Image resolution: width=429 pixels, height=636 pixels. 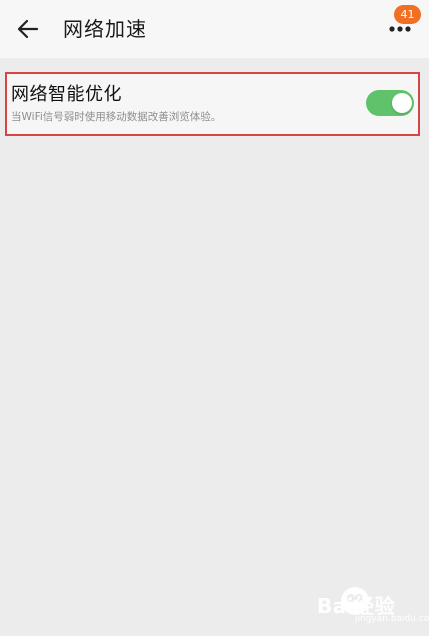 What do you see at coordinates (407, 14) in the screenshot?
I see `notification-badge: 41` at bounding box center [407, 14].